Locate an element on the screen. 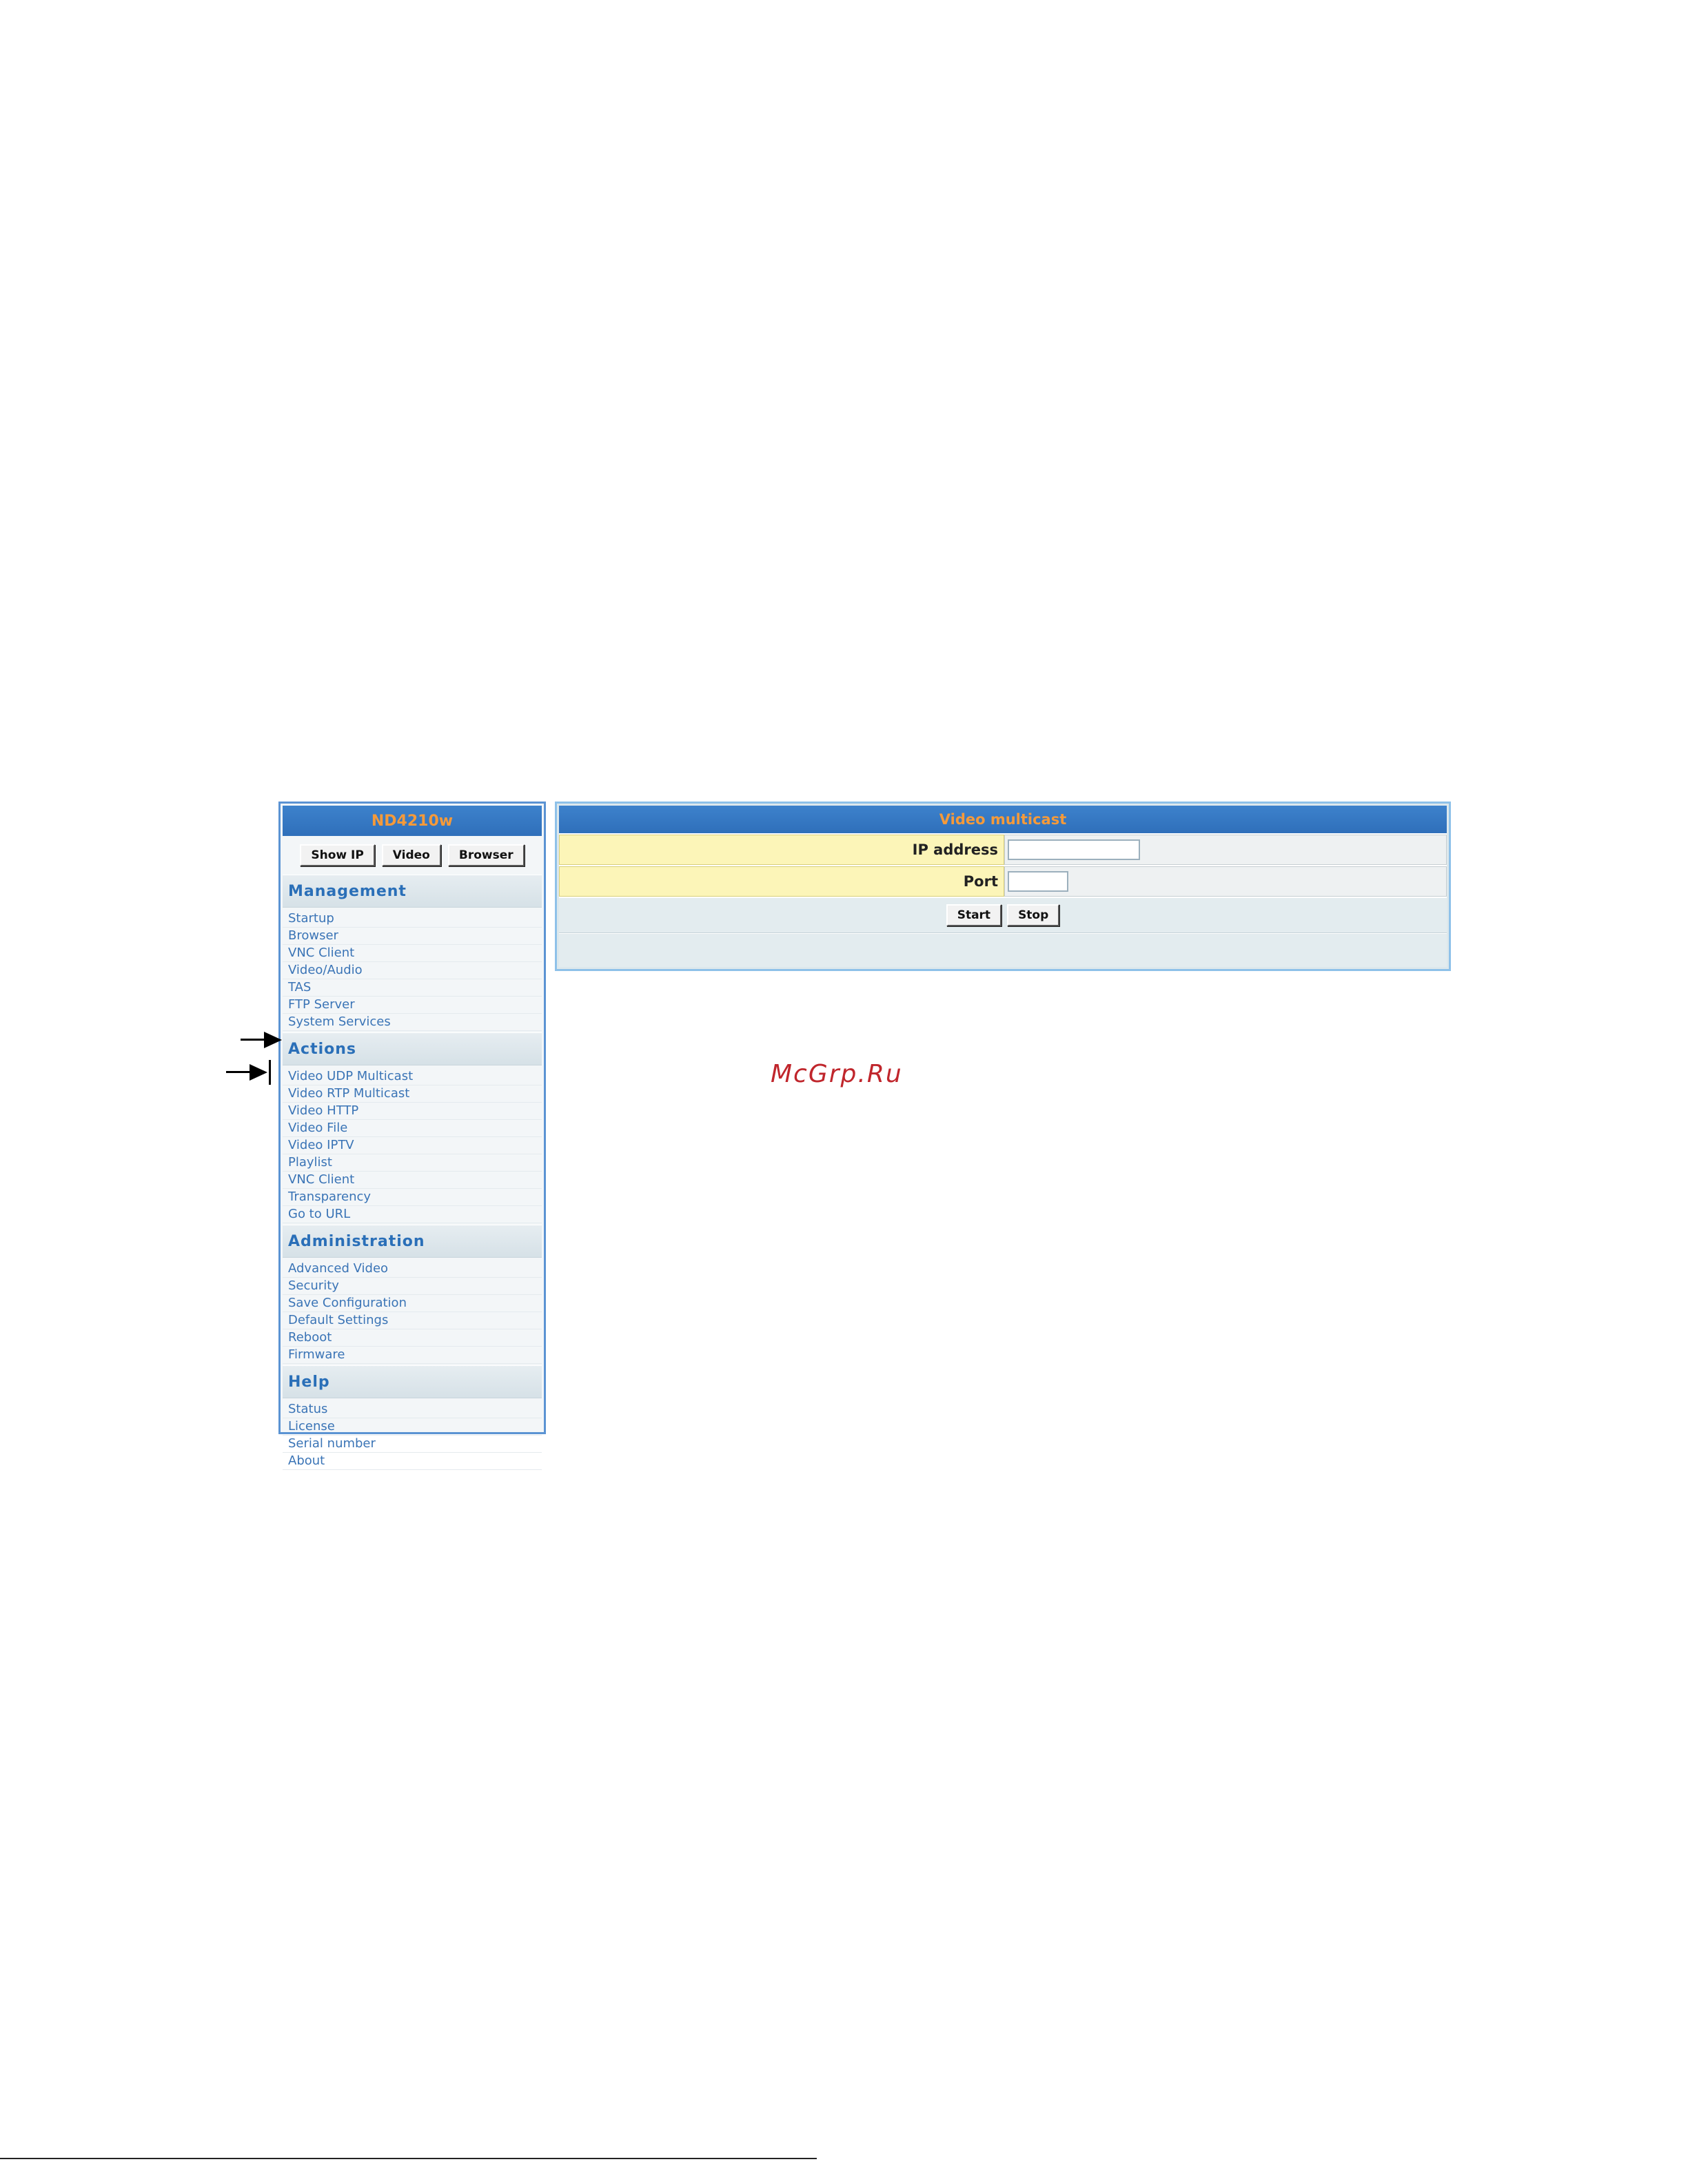 The width and height of the screenshot is (1688, 2184). nav-item-license: License is located at coordinates (412, 1427).